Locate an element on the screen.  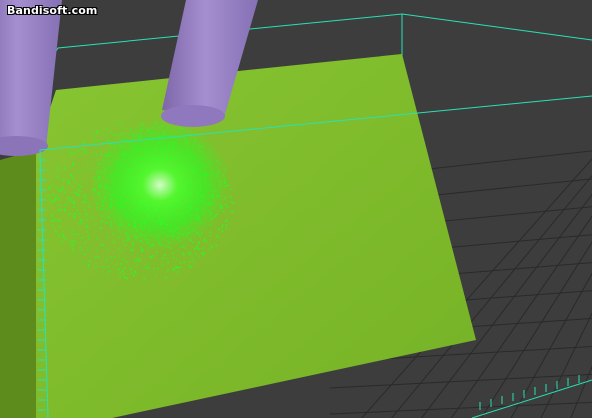
watermark-label: Bandisoft.com is located at coordinates (52, 10).